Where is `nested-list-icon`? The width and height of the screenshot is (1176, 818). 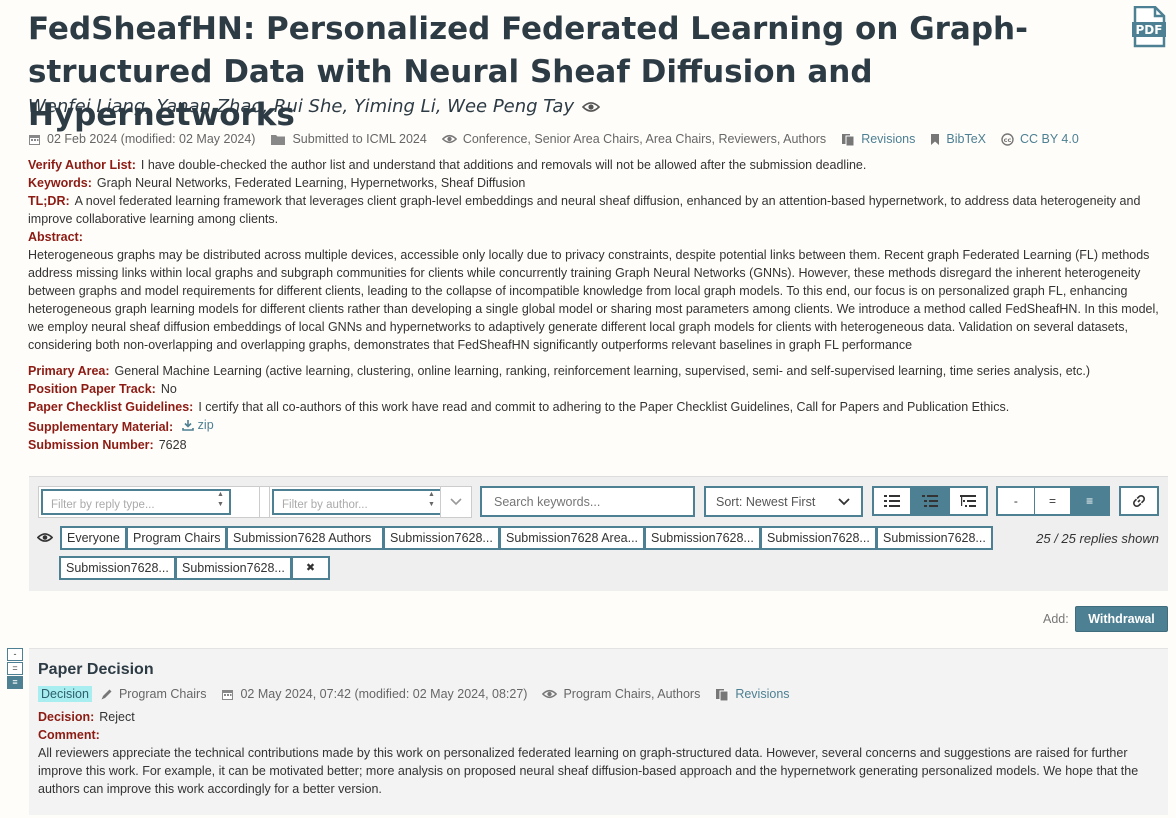
nested-list-icon is located at coordinates (967, 501).